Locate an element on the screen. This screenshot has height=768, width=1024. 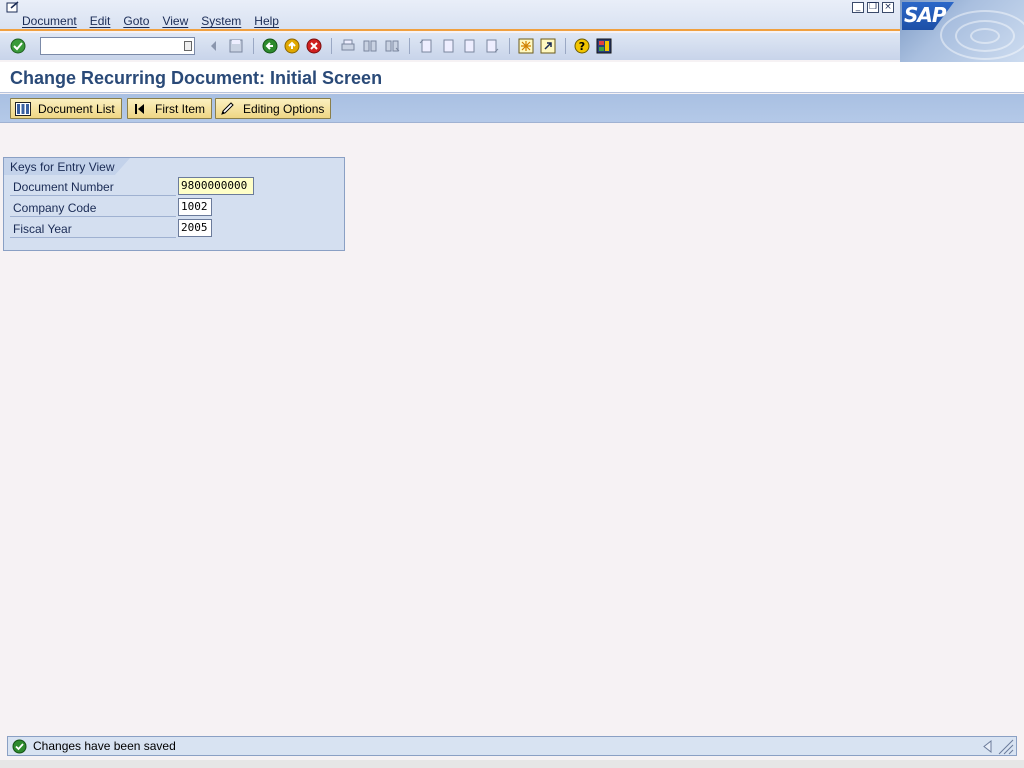
menu-system: System is located at coordinates (221, 21).